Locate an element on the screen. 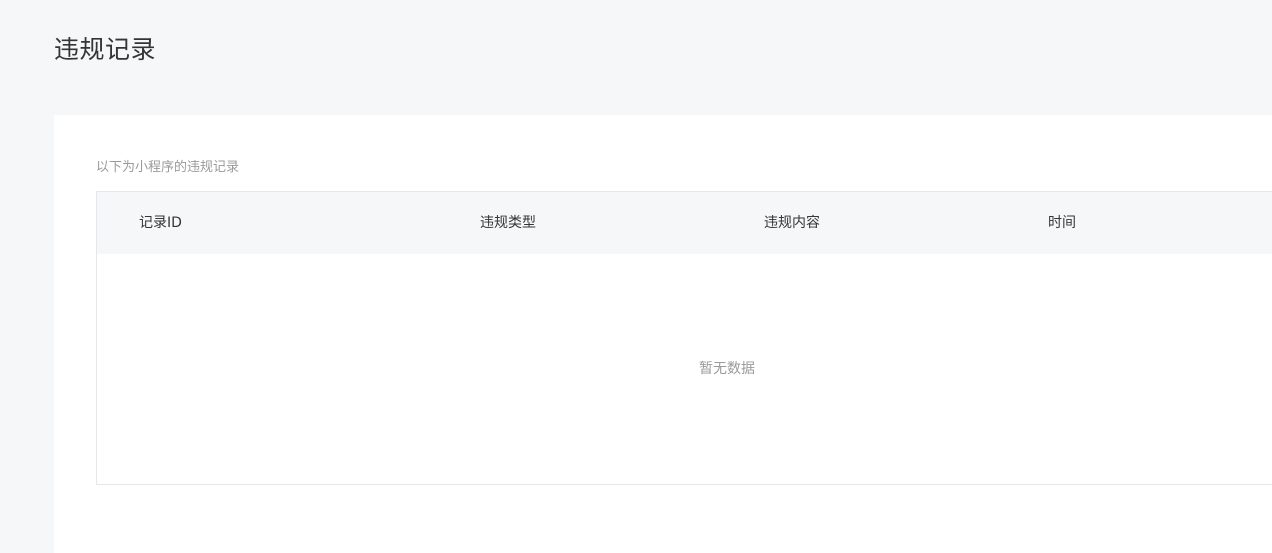  page-title: 违规记录 is located at coordinates (105, 49).